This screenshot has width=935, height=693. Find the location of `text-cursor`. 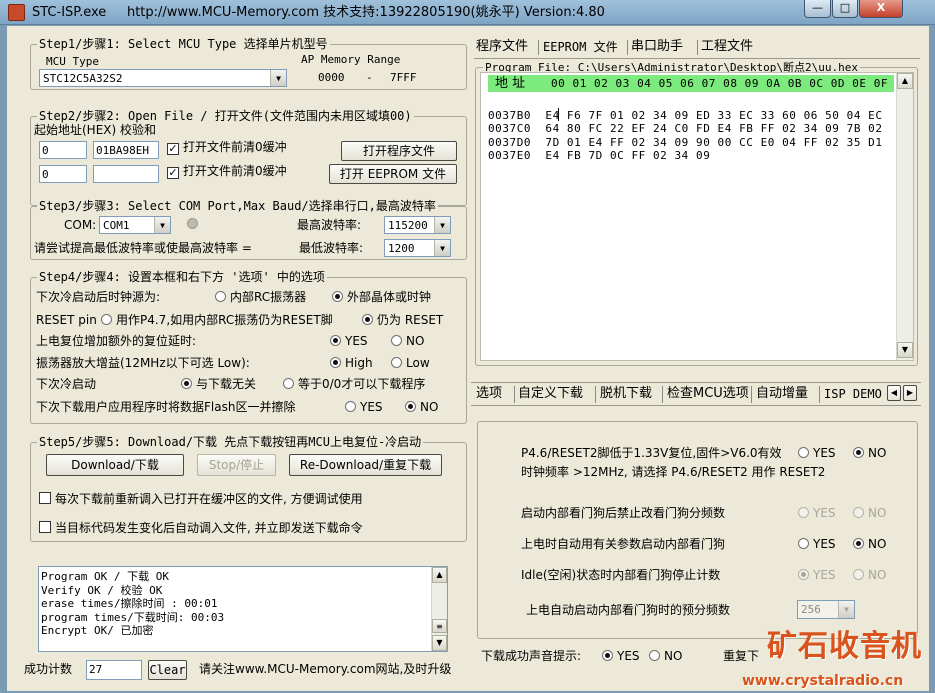

text-cursor is located at coordinates (558, 114).